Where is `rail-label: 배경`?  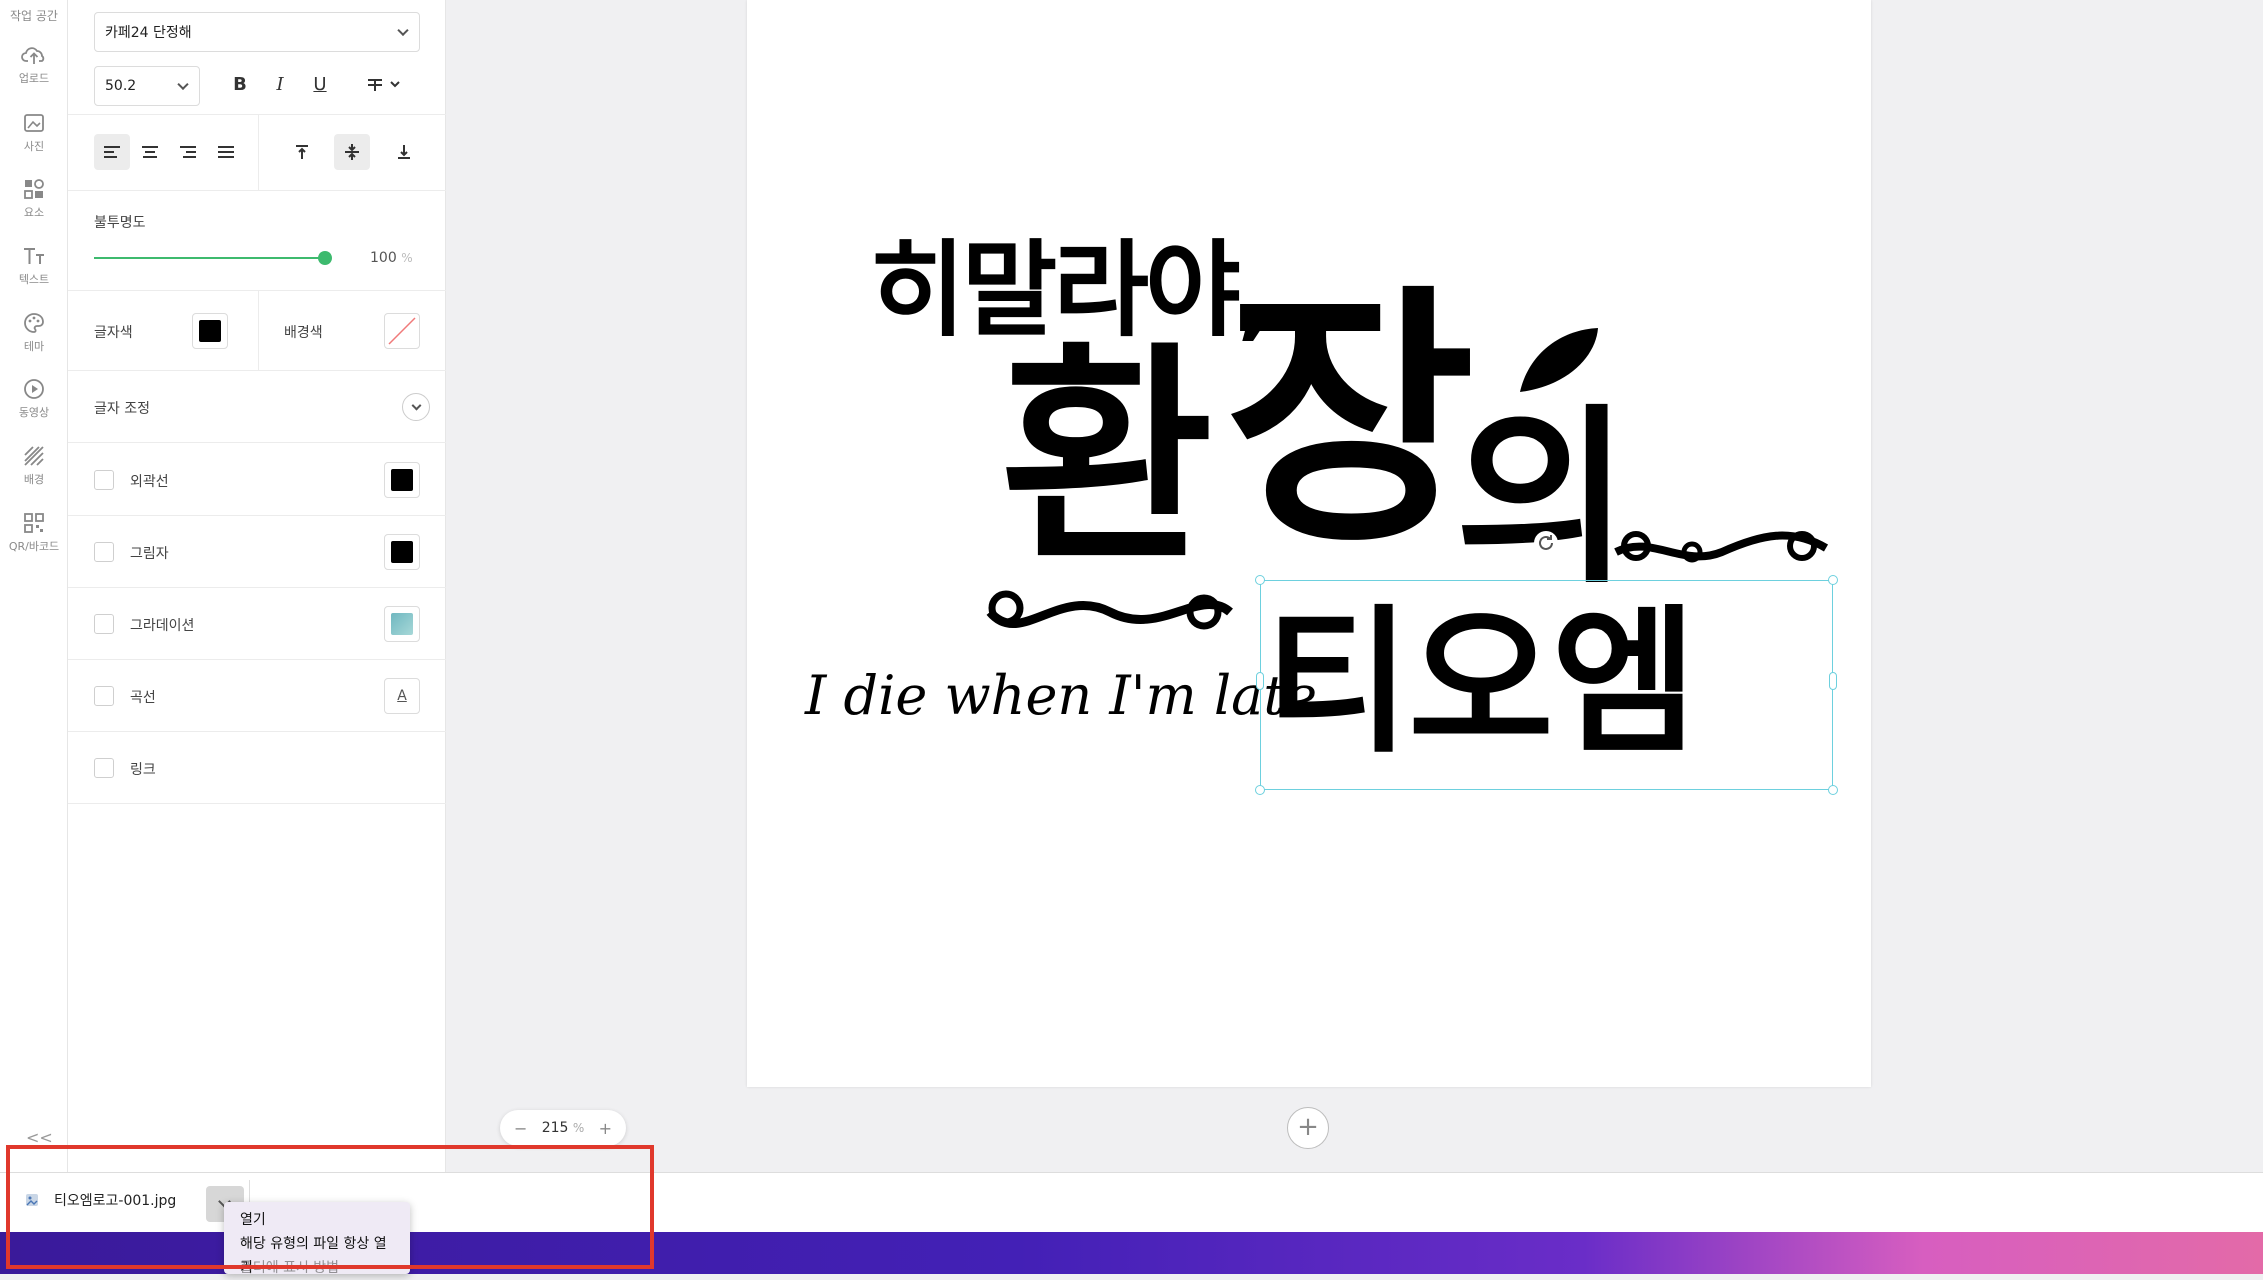 rail-label: 배경 is located at coordinates (34, 479).